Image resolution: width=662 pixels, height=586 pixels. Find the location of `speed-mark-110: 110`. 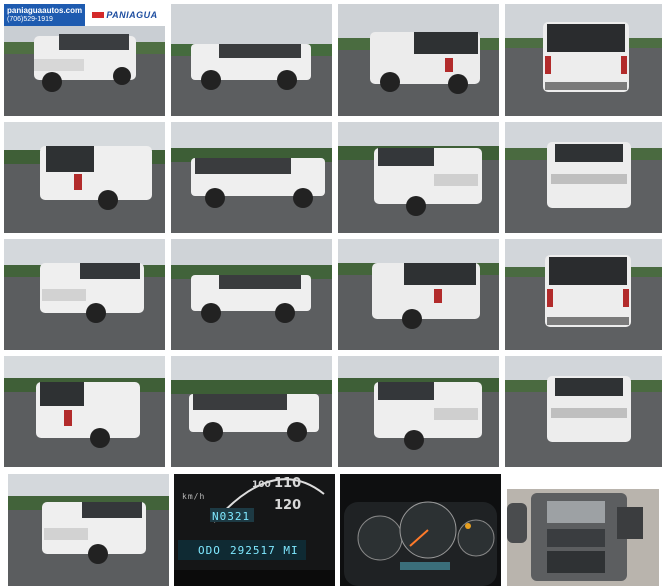

speed-mark-110: 110 is located at coordinates (288, 483).